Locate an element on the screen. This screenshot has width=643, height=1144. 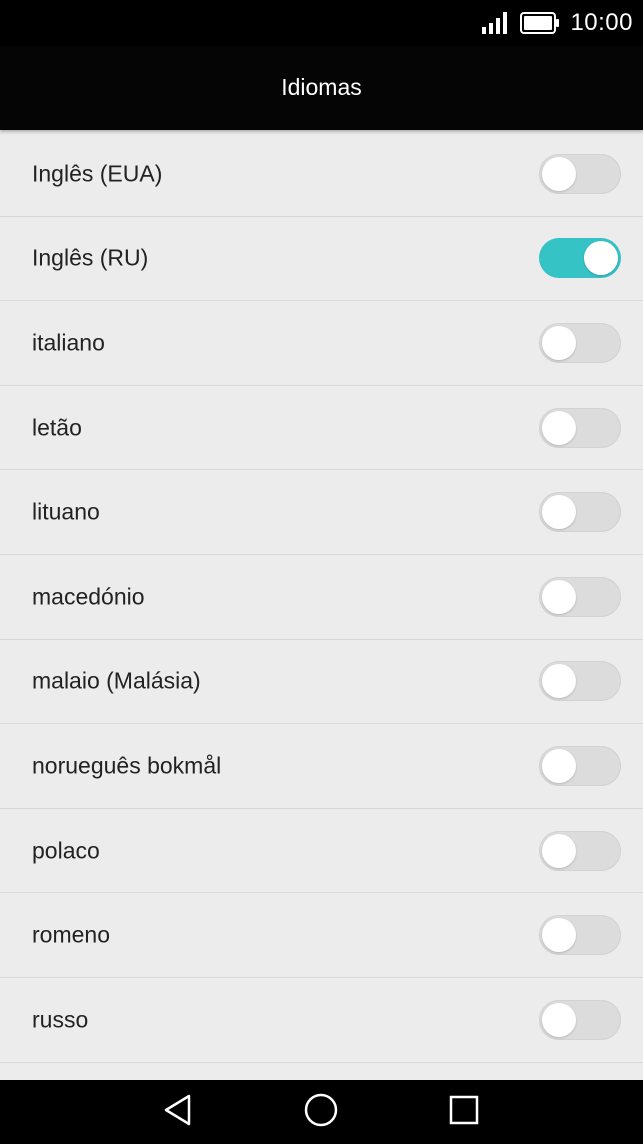
signal-bars-icon is located at coordinates (496, 23).